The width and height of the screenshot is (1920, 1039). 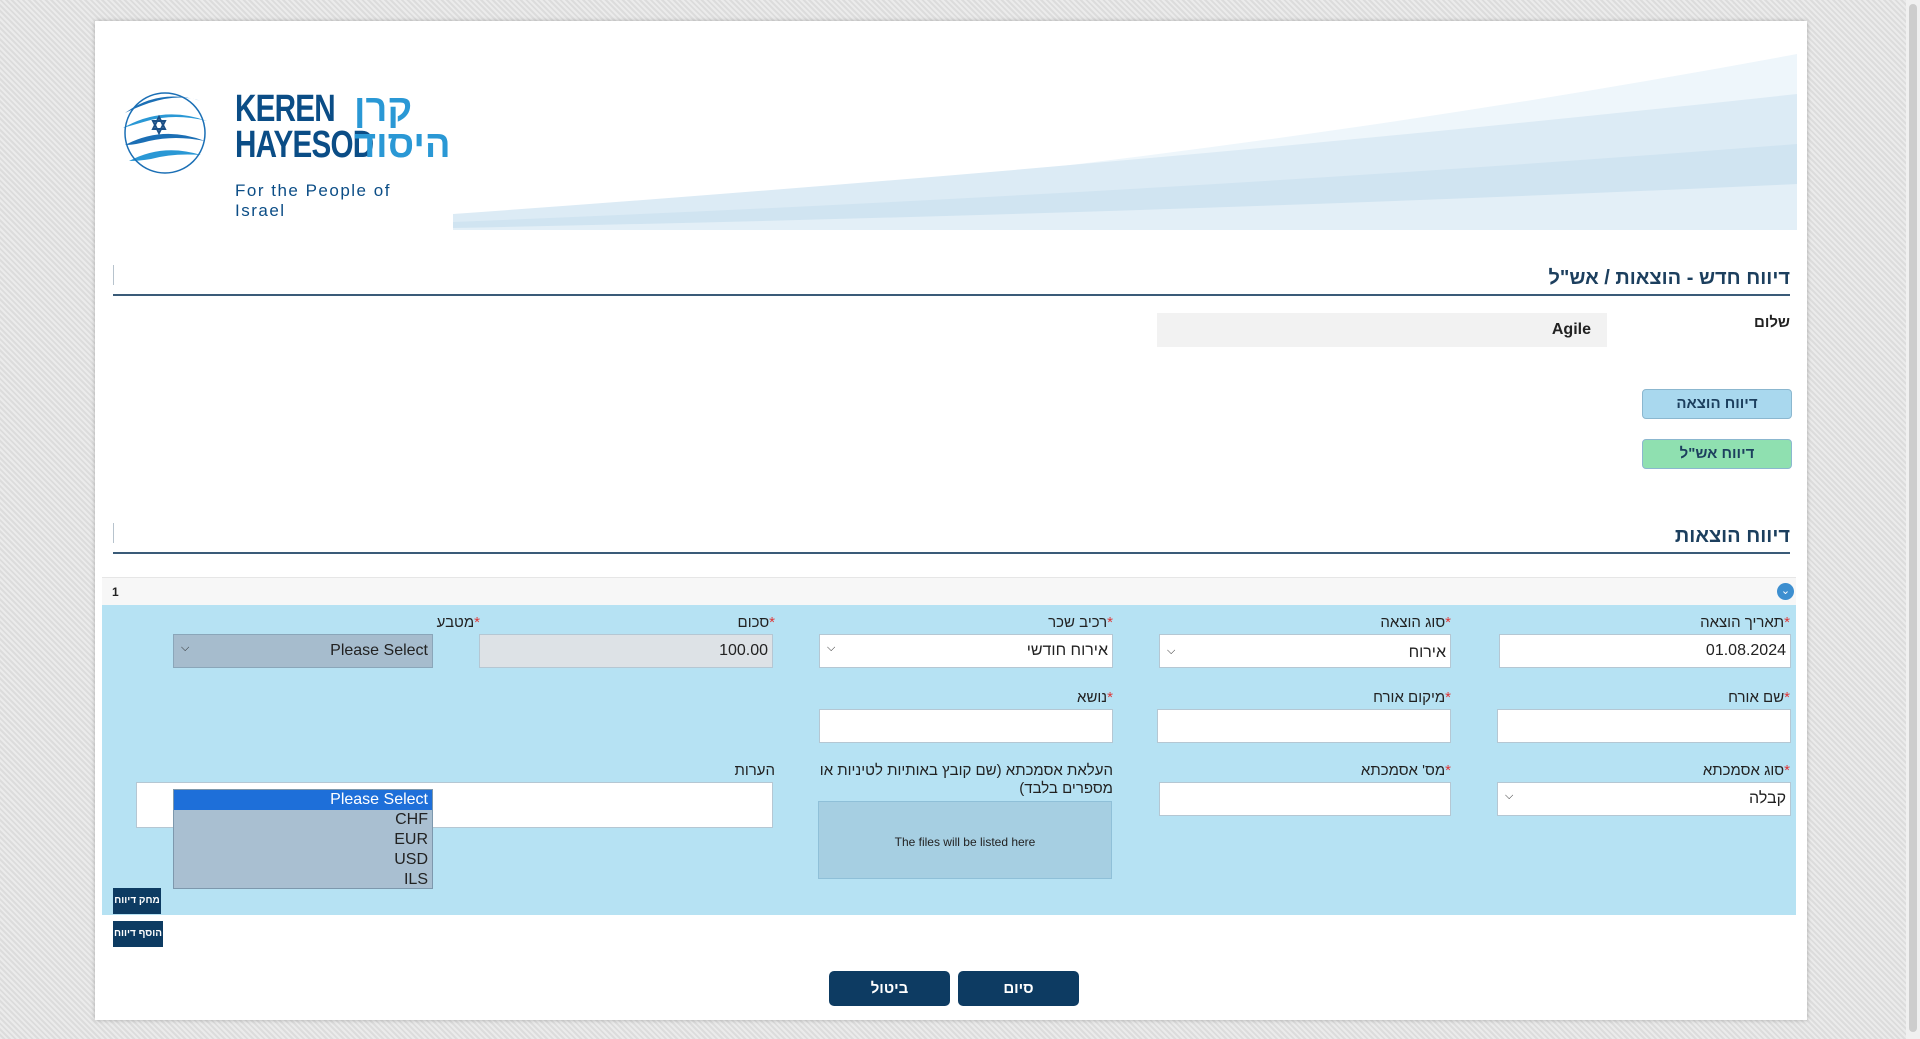 I want to click on guest-name-input, so click(x=1644, y=726).